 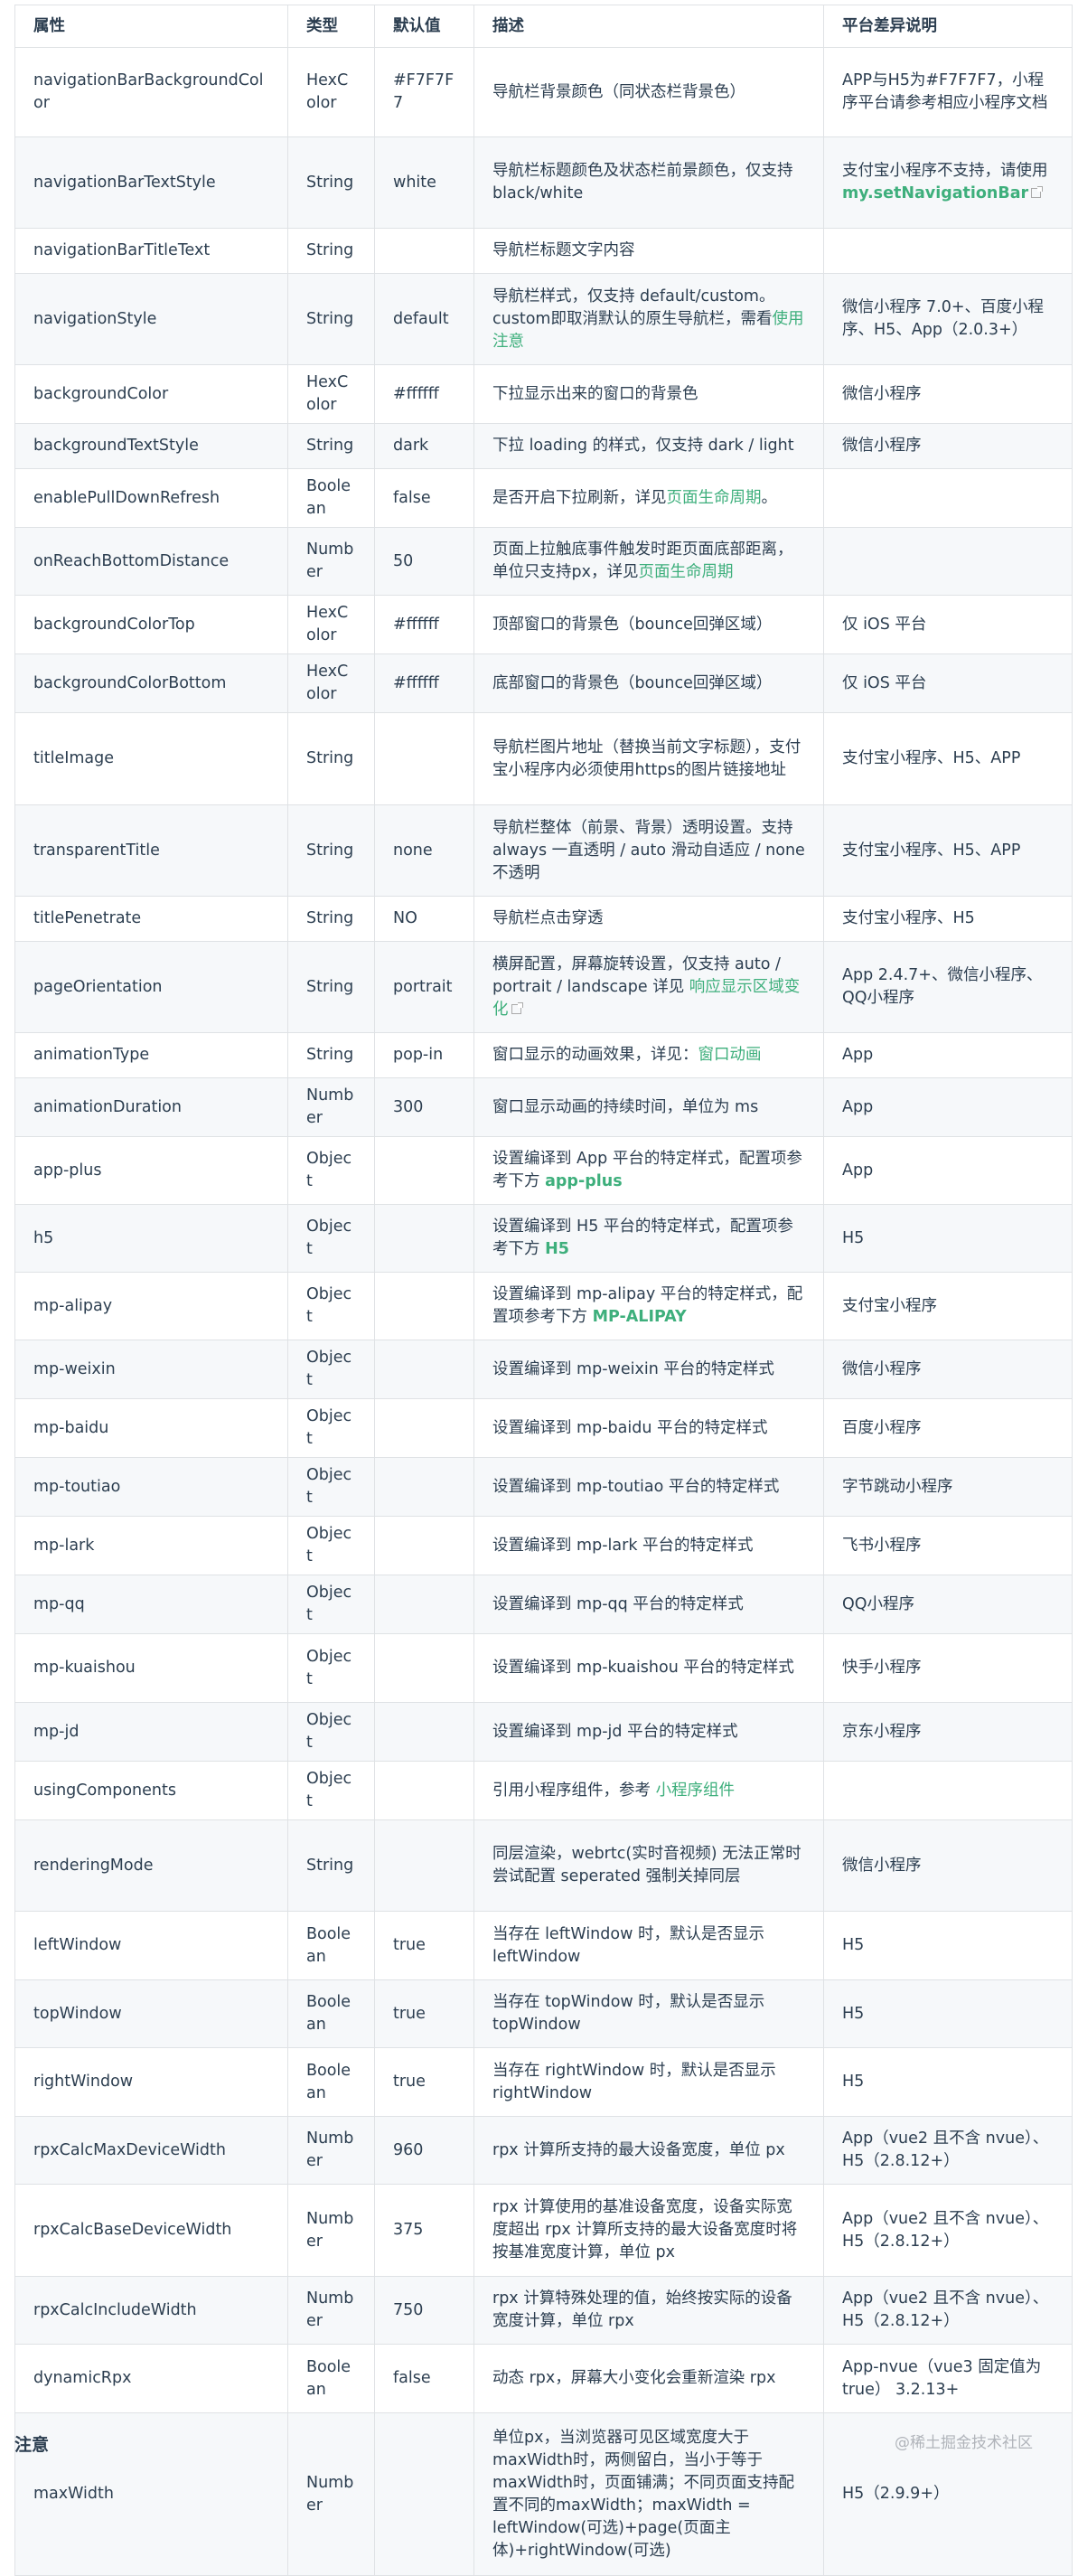 What do you see at coordinates (648, 1428) in the screenshot?
I see `cell-description: 设置编译到 mp-baidu 平台的特定样式` at bounding box center [648, 1428].